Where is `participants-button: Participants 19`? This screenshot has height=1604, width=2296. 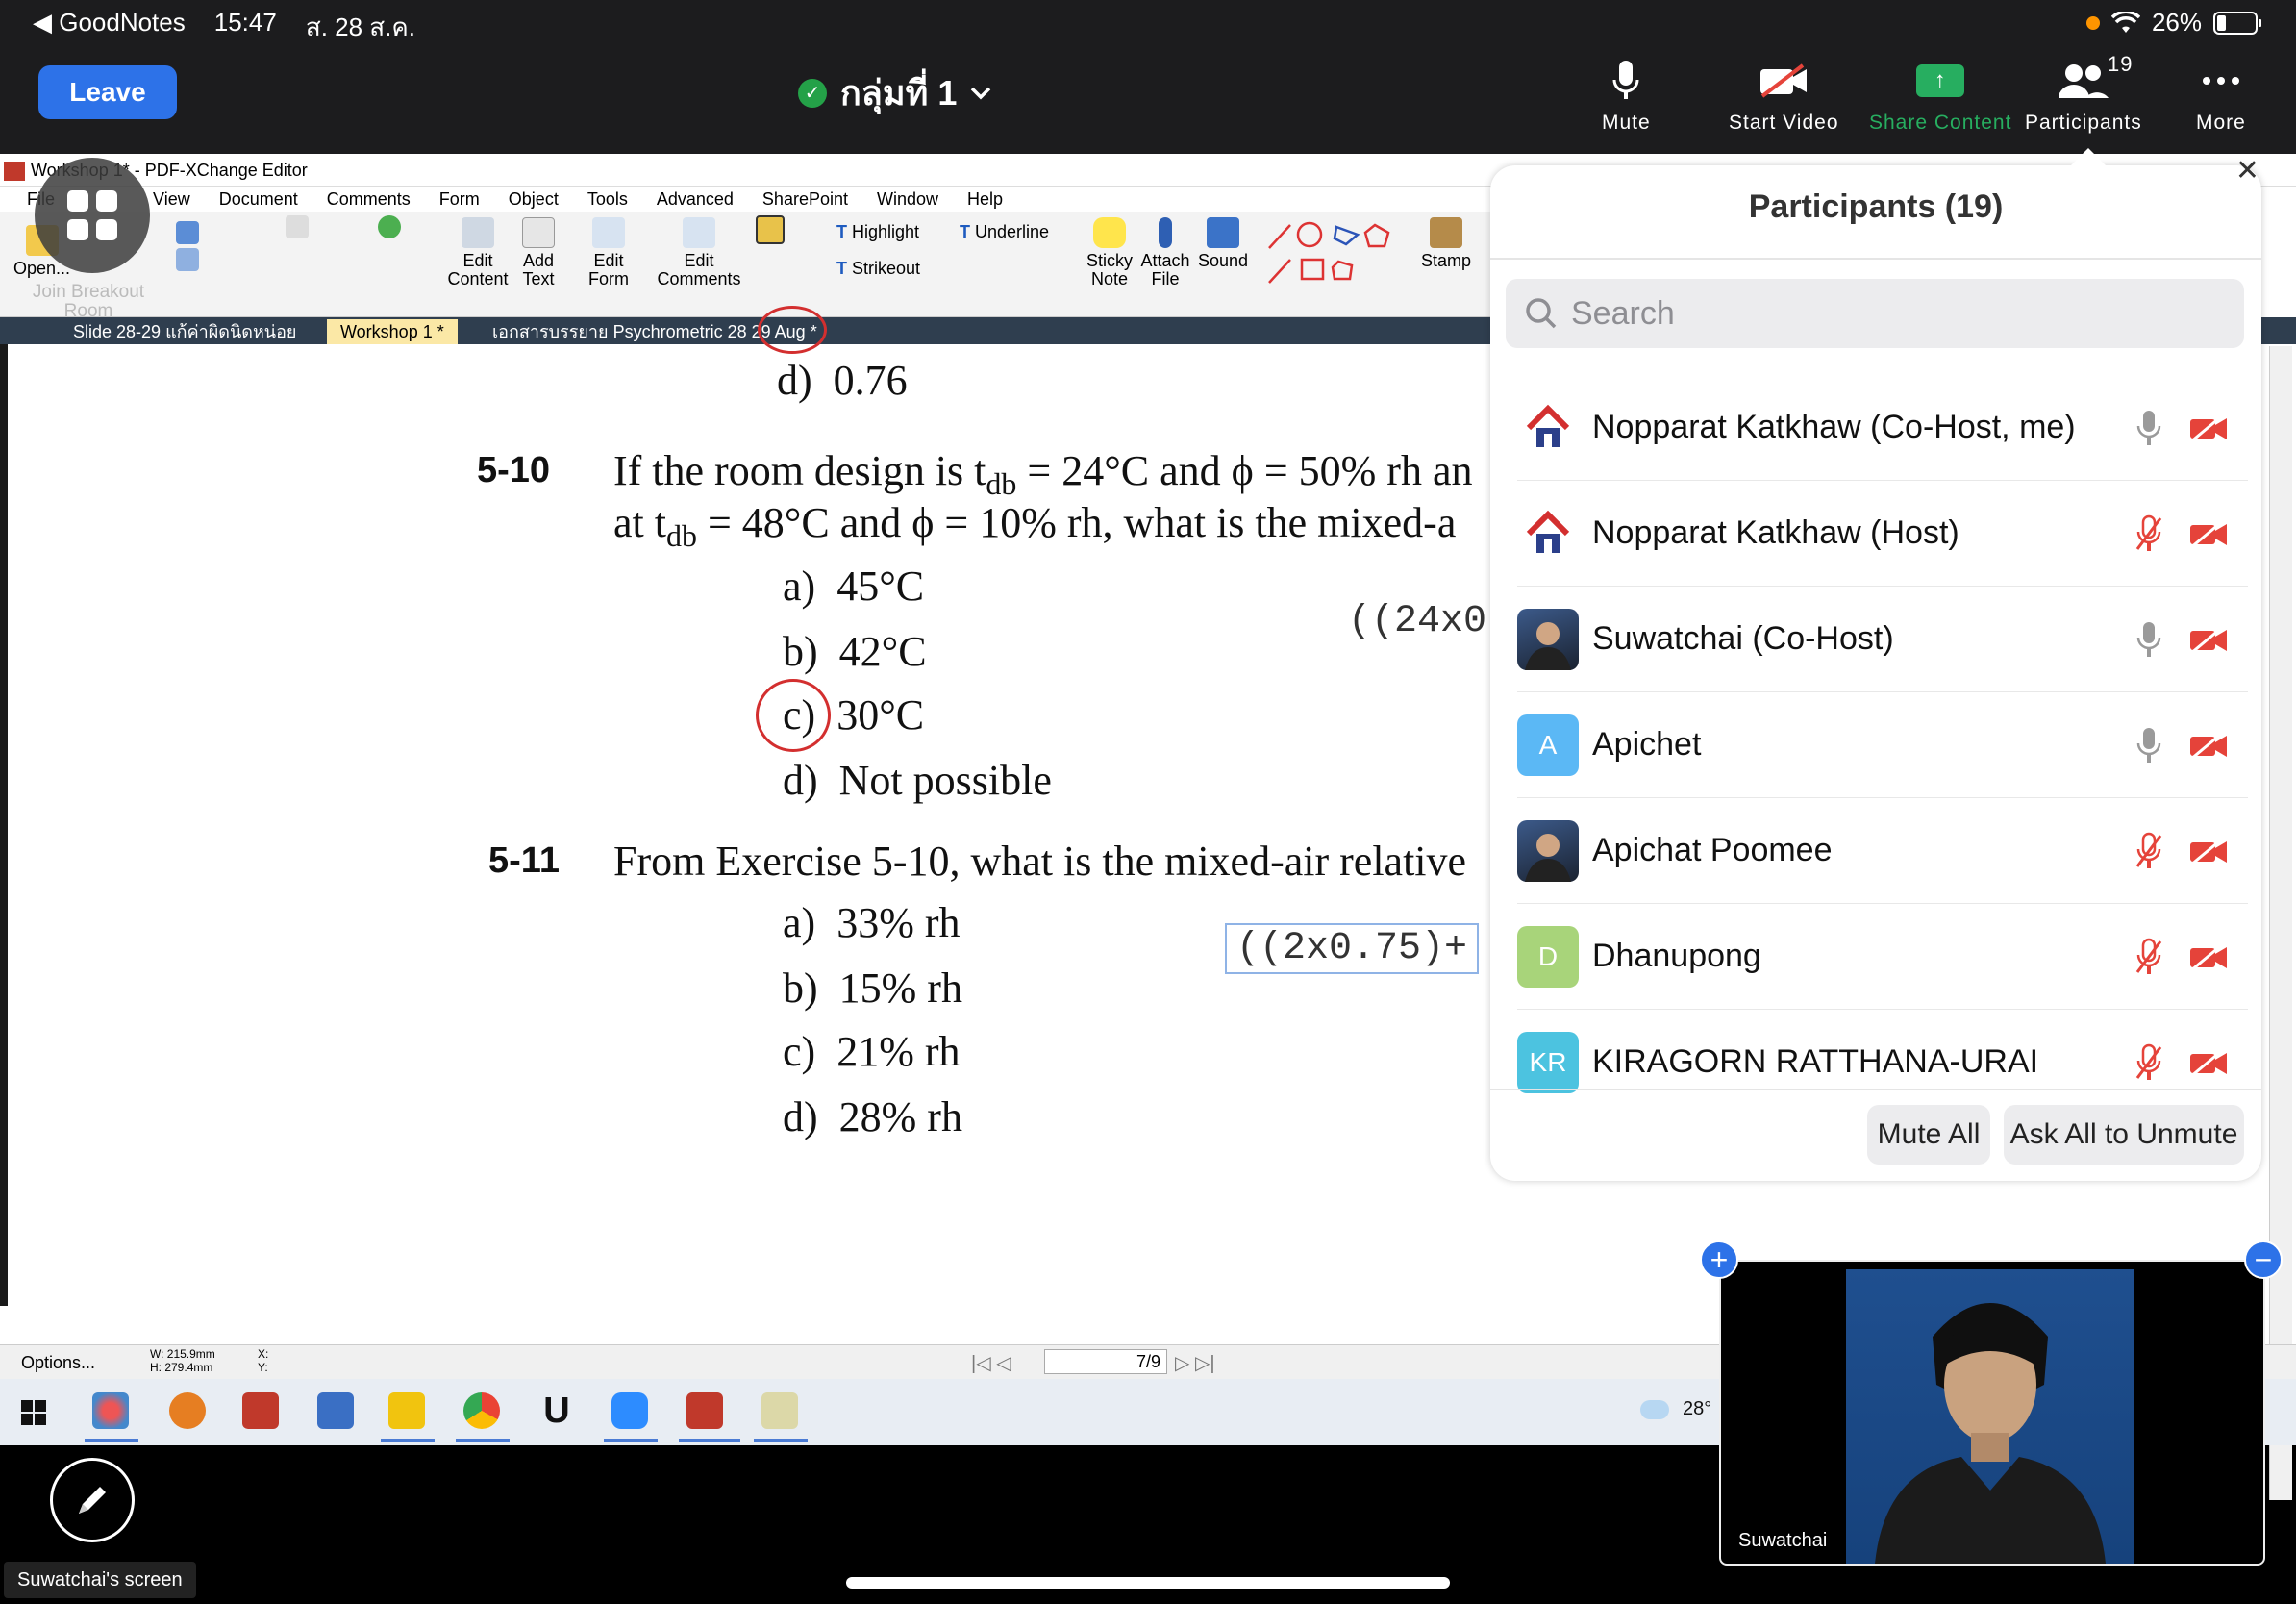
participants-button: Participants 19 is located at coordinates (2083, 93).